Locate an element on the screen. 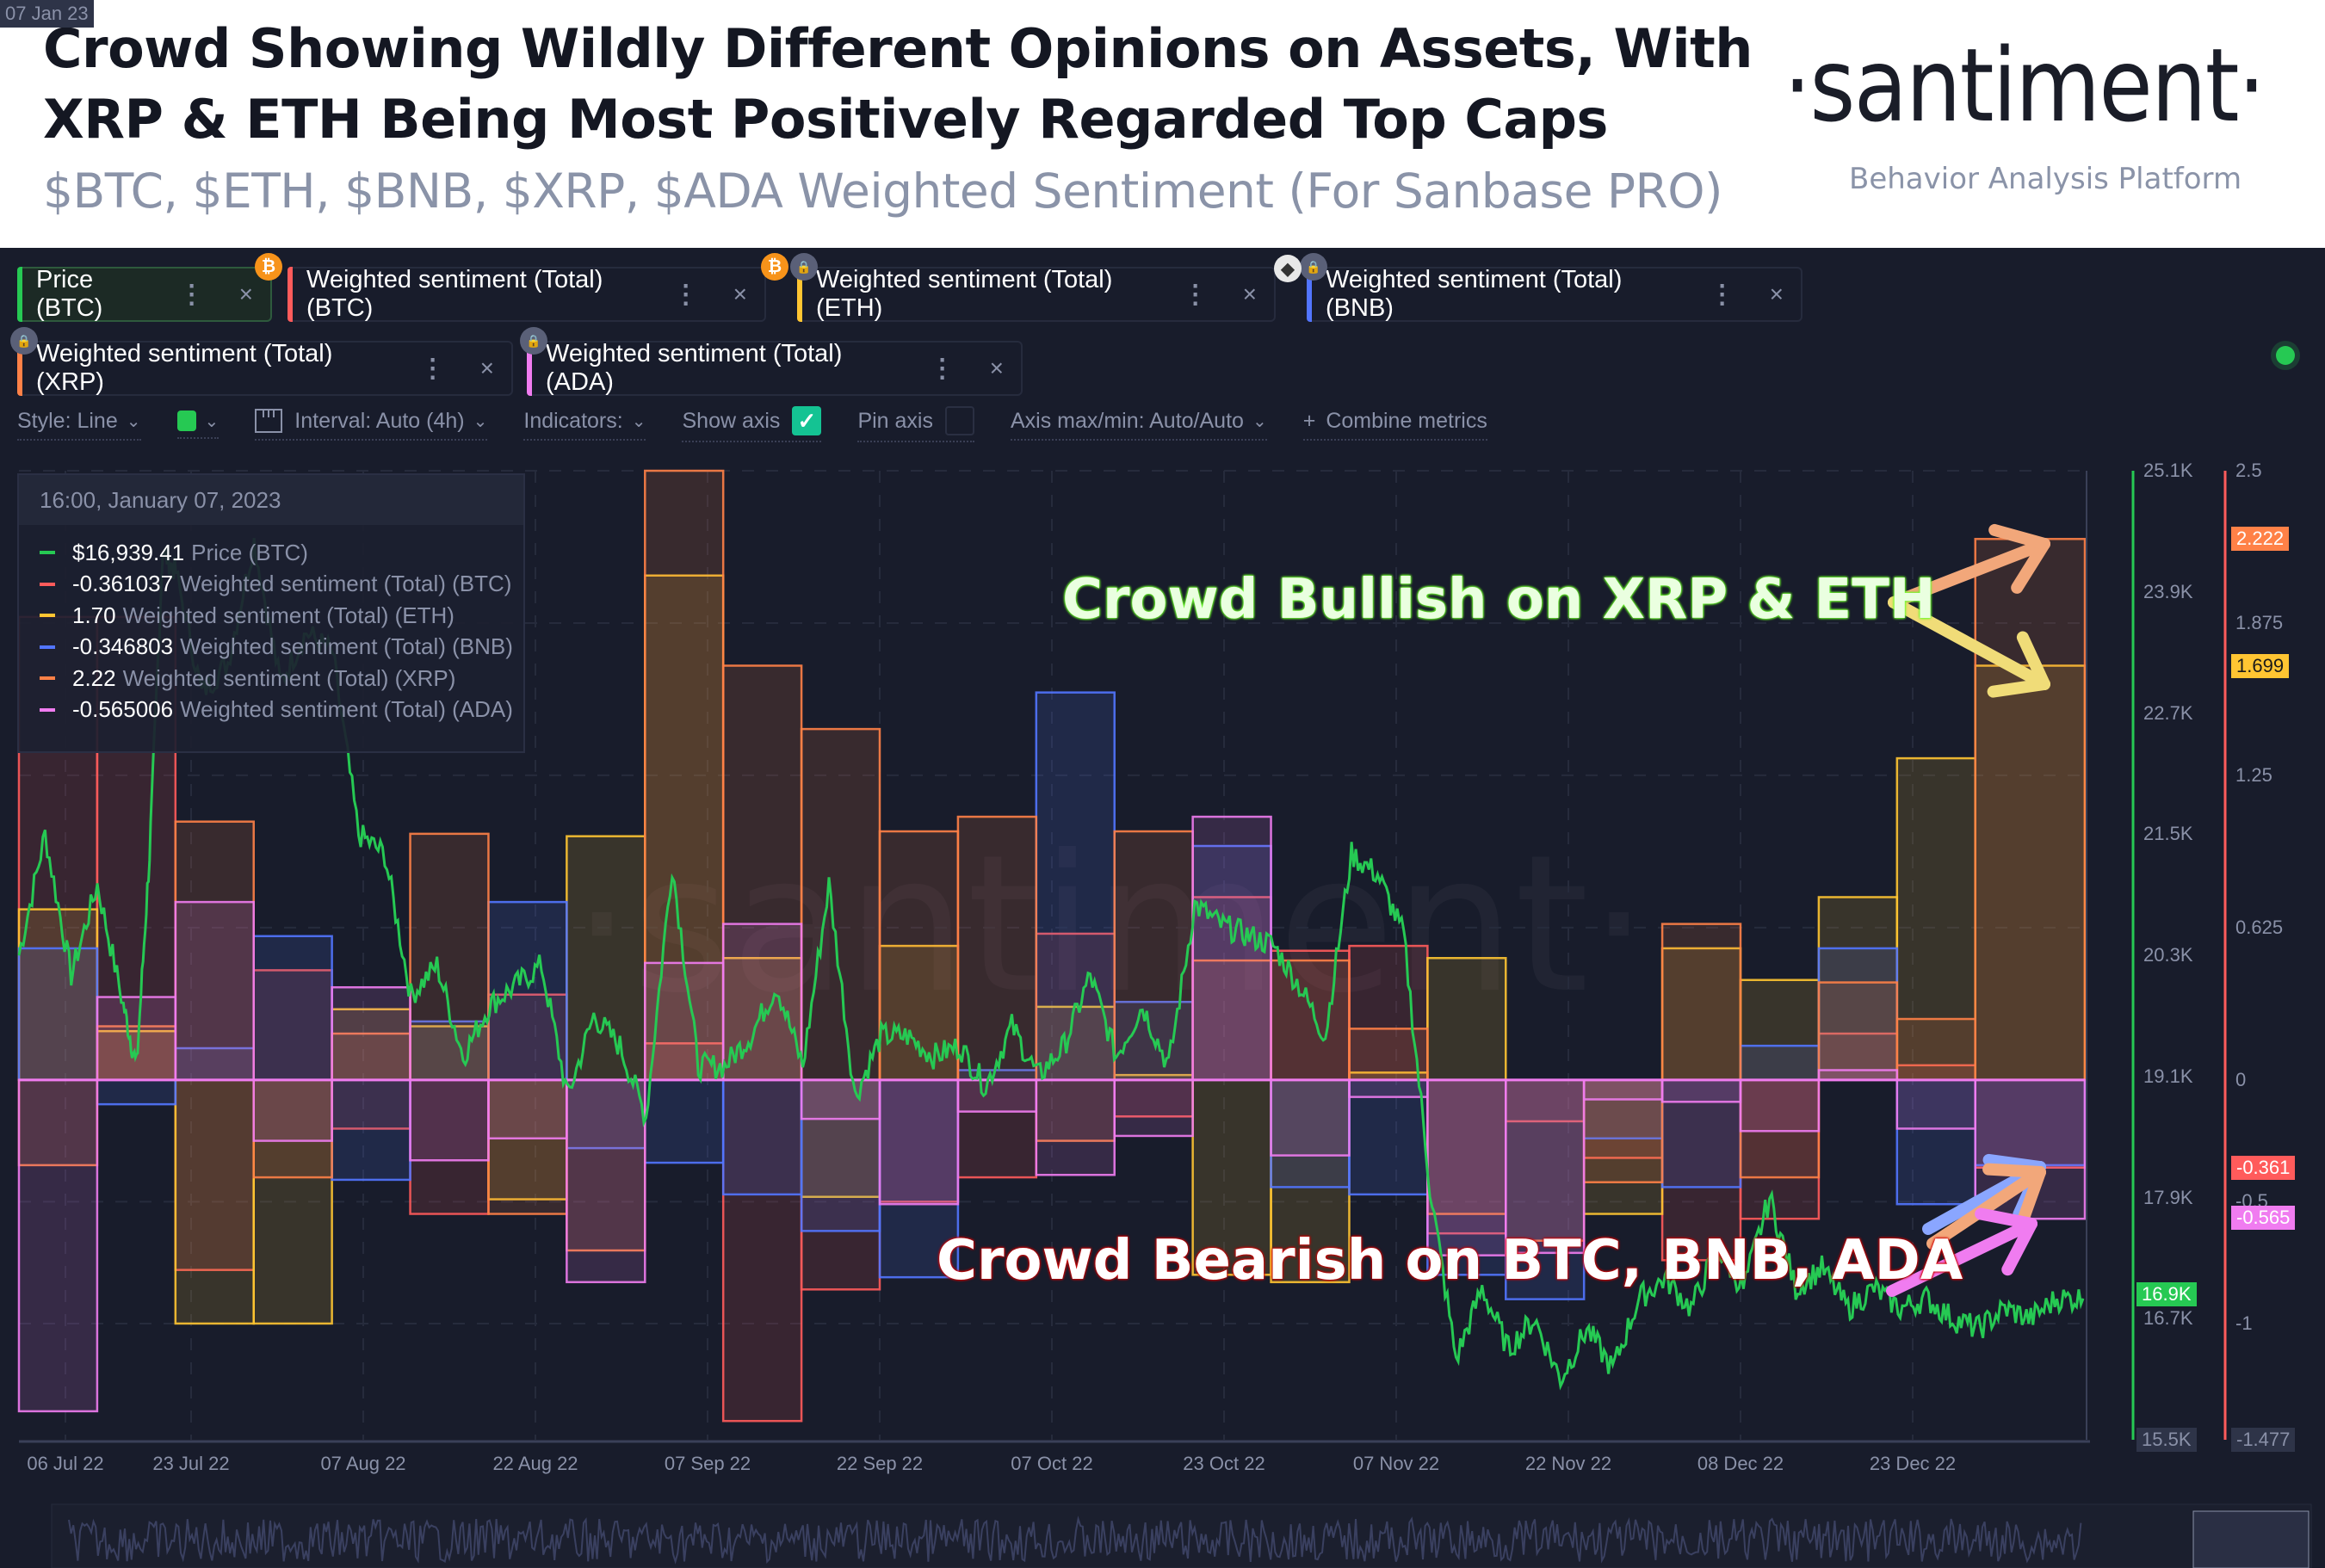  x-tick-label: 07 Oct 22 is located at coordinates (1052, 1463).